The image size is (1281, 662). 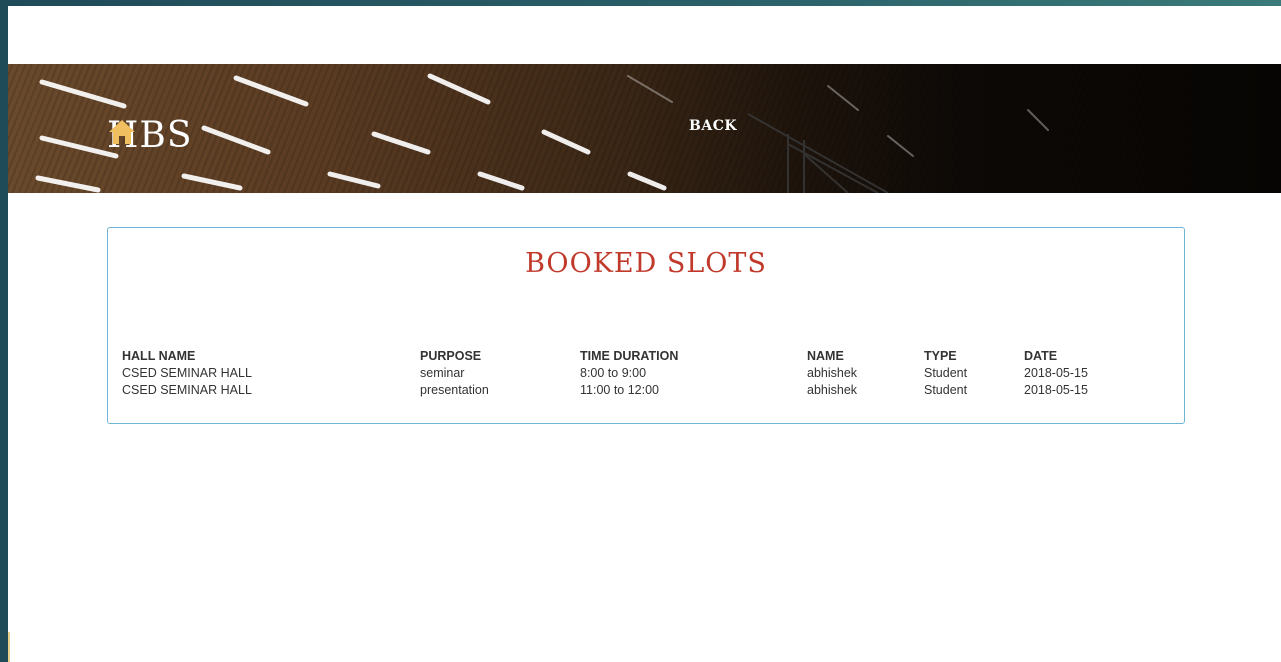 I want to click on column-header-time-duration: TIME DURATION, so click(x=629, y=356).